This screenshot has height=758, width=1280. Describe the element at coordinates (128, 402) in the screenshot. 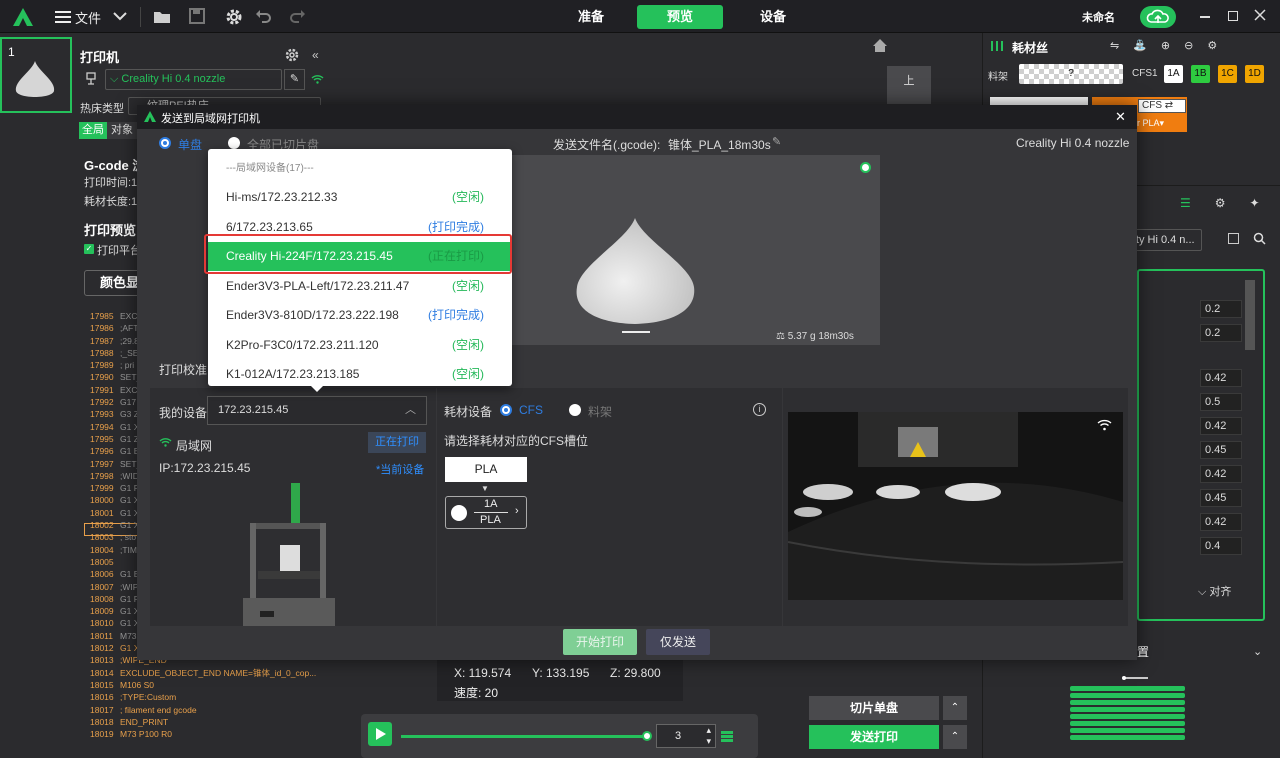

I see `gcode-line-text: G17` at that location.